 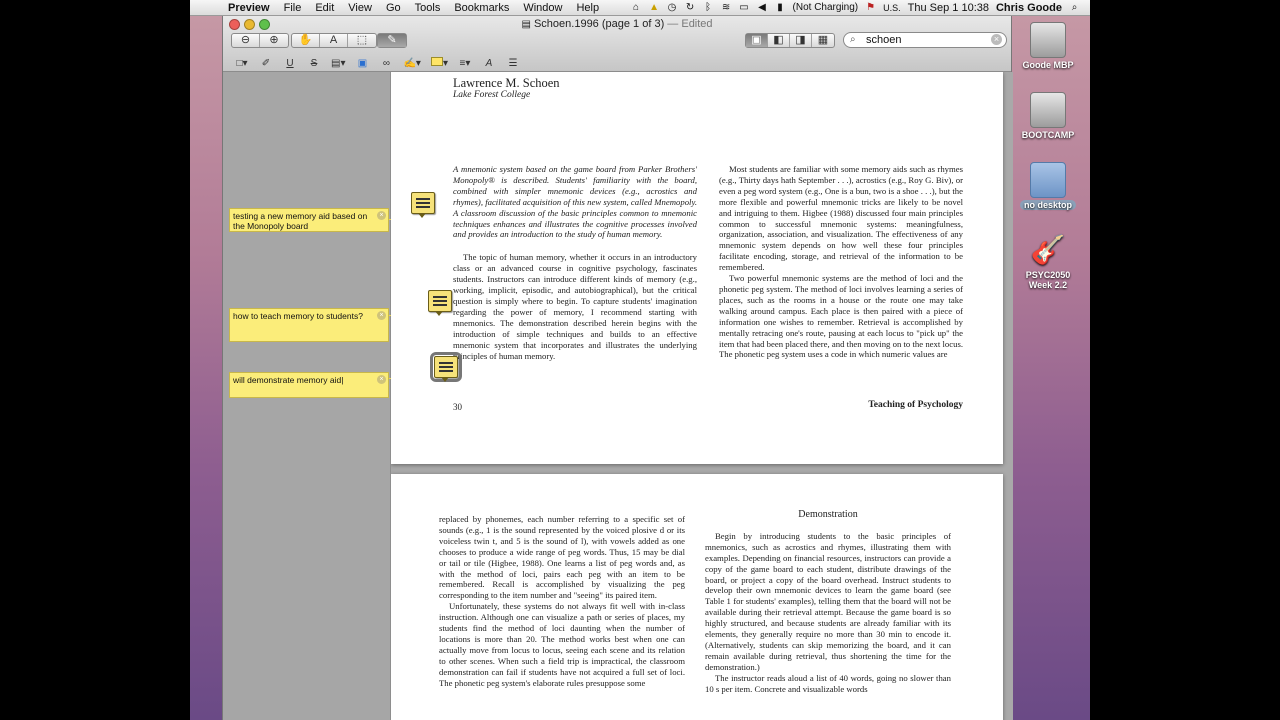 I want to click on flag-icon: ⚑, so click(x=870, y=7).